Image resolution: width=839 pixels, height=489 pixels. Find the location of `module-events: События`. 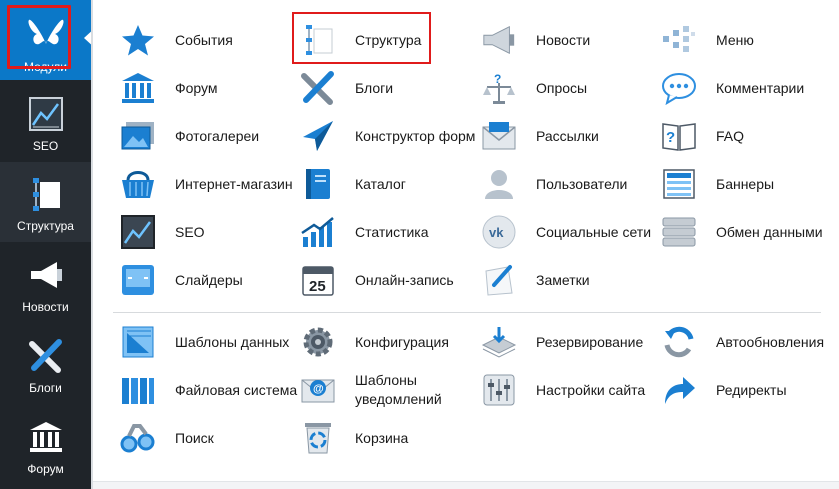

module-events: События is located at coordinates (176, 40).